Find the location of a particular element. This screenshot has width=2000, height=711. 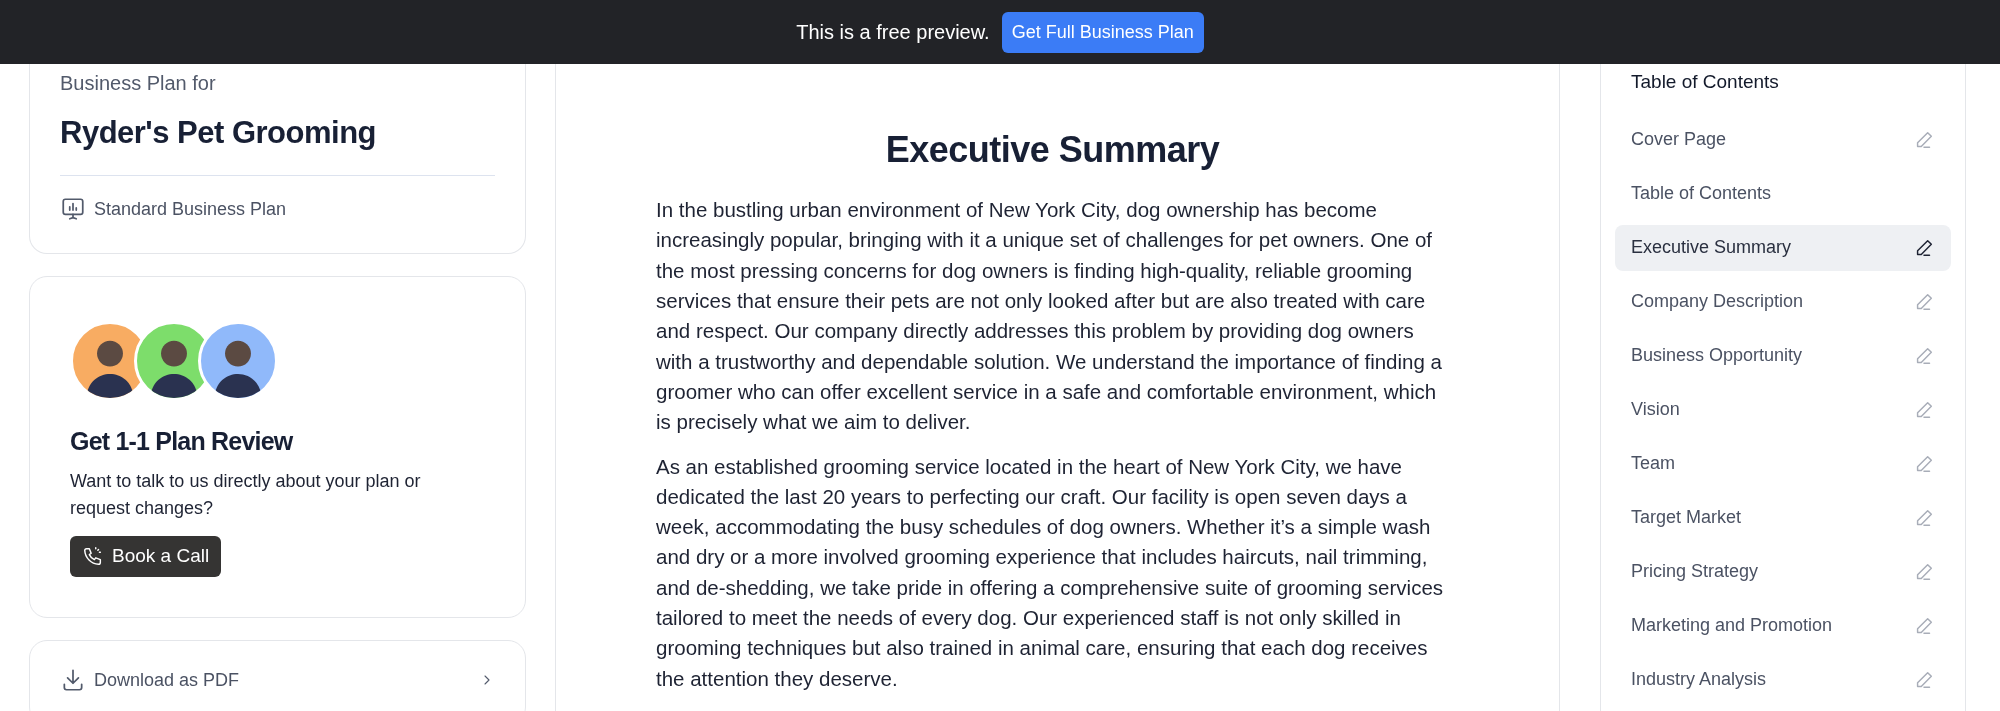

toc-item: Business Opportunity is located at coordinates (1783, 355).